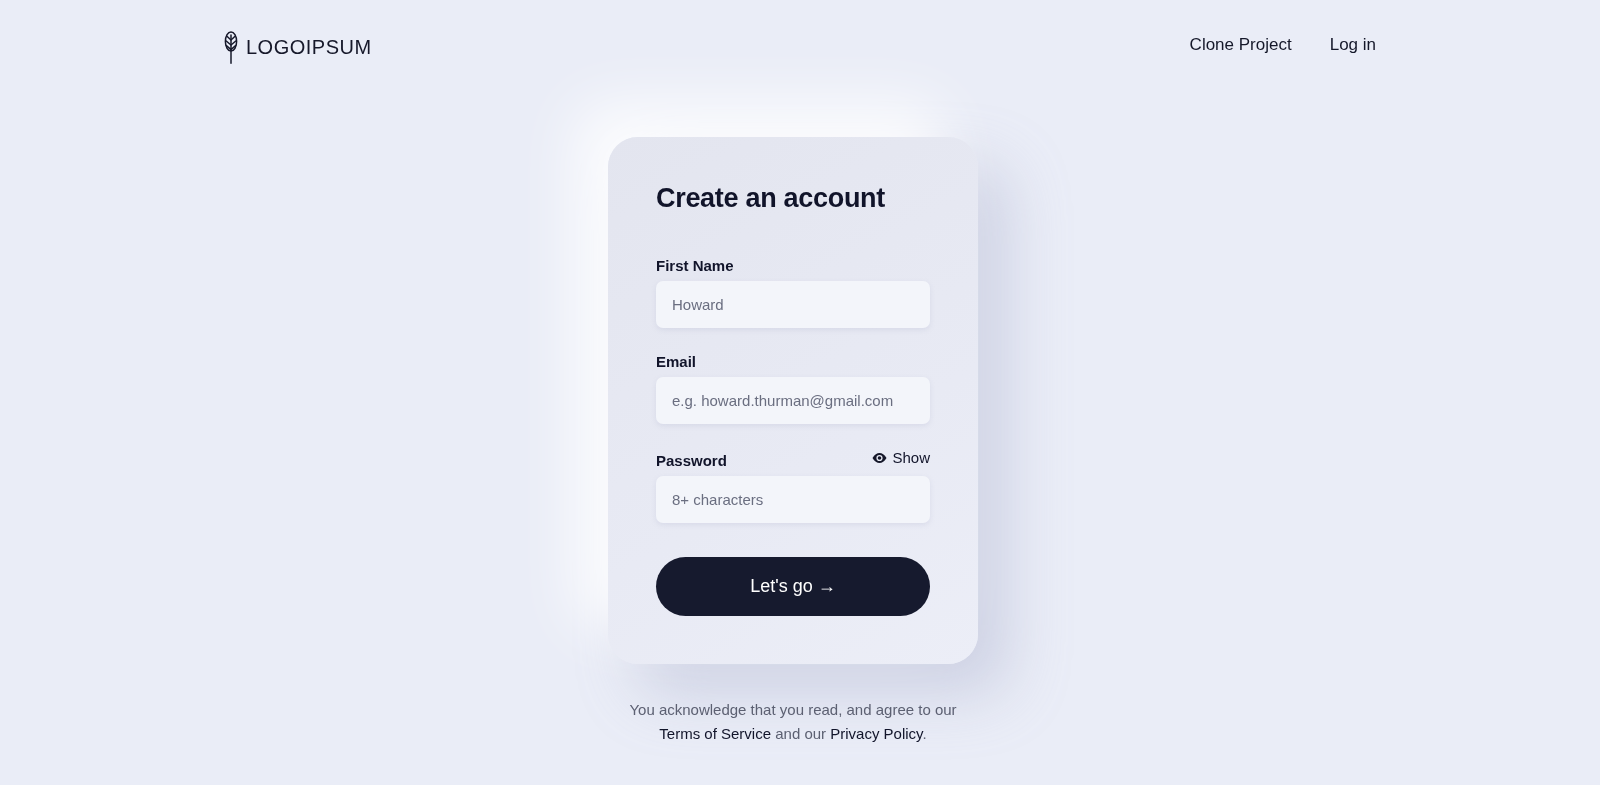  What do you see at coordinates (695, 266) in the screenshot?
I see `field-label: First Name` at bounding box center [695, 266].